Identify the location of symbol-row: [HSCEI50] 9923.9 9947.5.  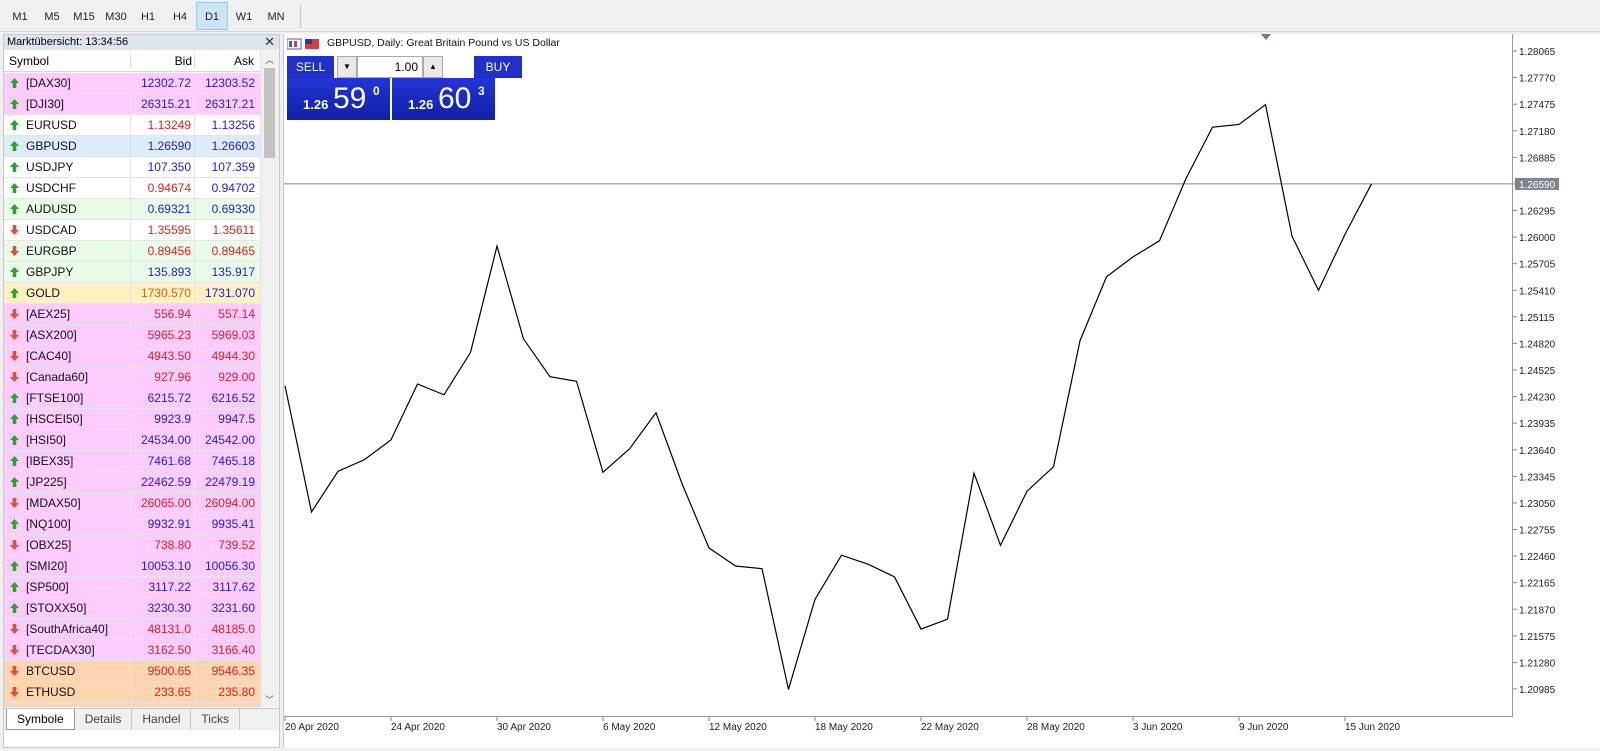
(132, 419).